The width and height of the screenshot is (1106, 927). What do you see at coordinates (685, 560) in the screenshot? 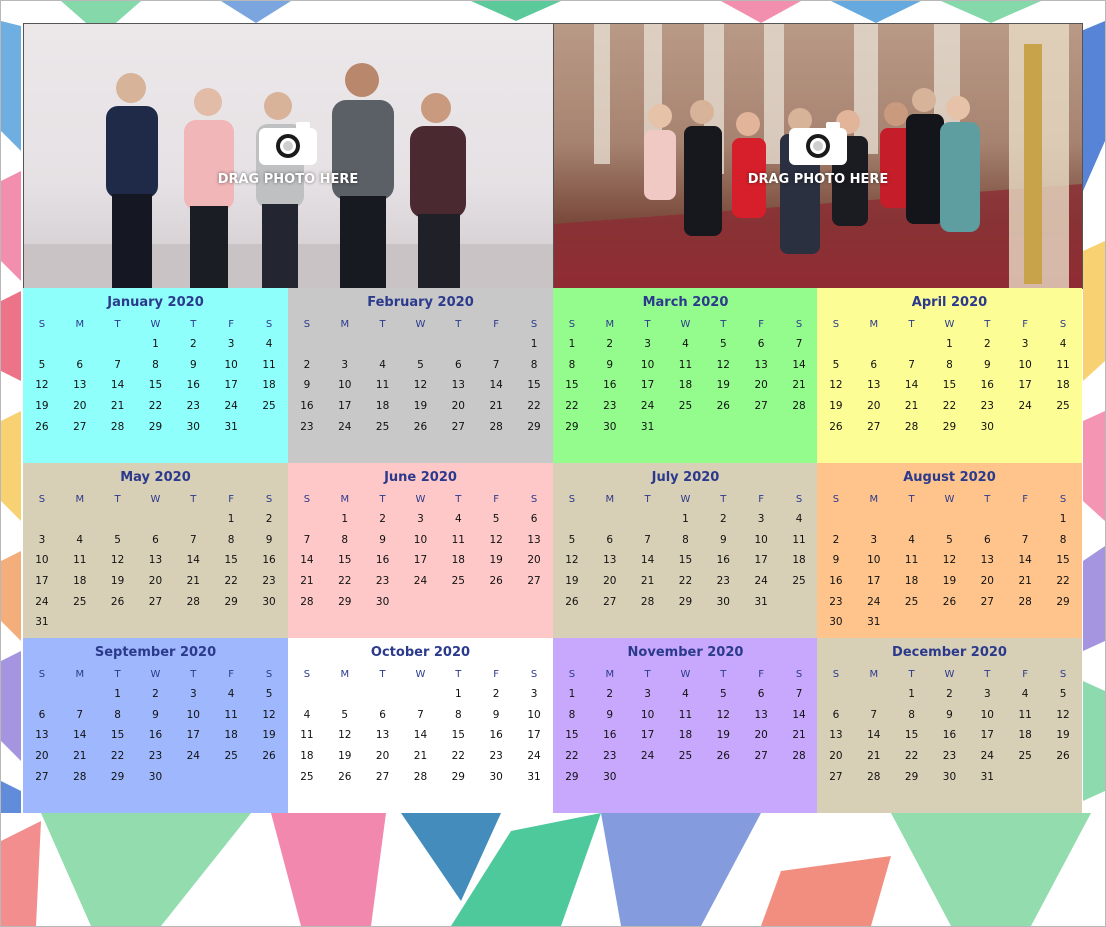
I see `week-row: 12 13 14 15 16 17 18` at bounding box center [685, 560].